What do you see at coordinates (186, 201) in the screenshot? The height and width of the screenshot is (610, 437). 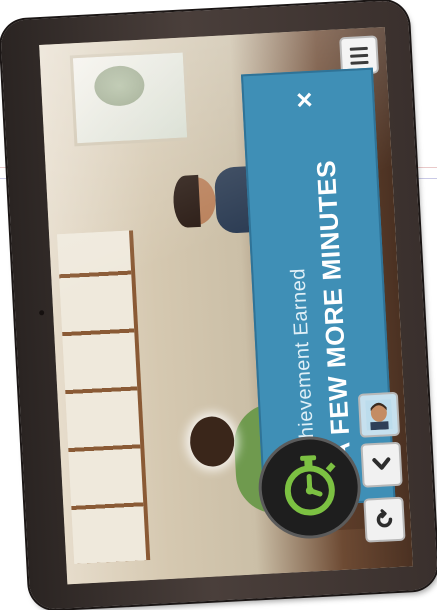 I see `character-hair` at bounding box center [186, 201].